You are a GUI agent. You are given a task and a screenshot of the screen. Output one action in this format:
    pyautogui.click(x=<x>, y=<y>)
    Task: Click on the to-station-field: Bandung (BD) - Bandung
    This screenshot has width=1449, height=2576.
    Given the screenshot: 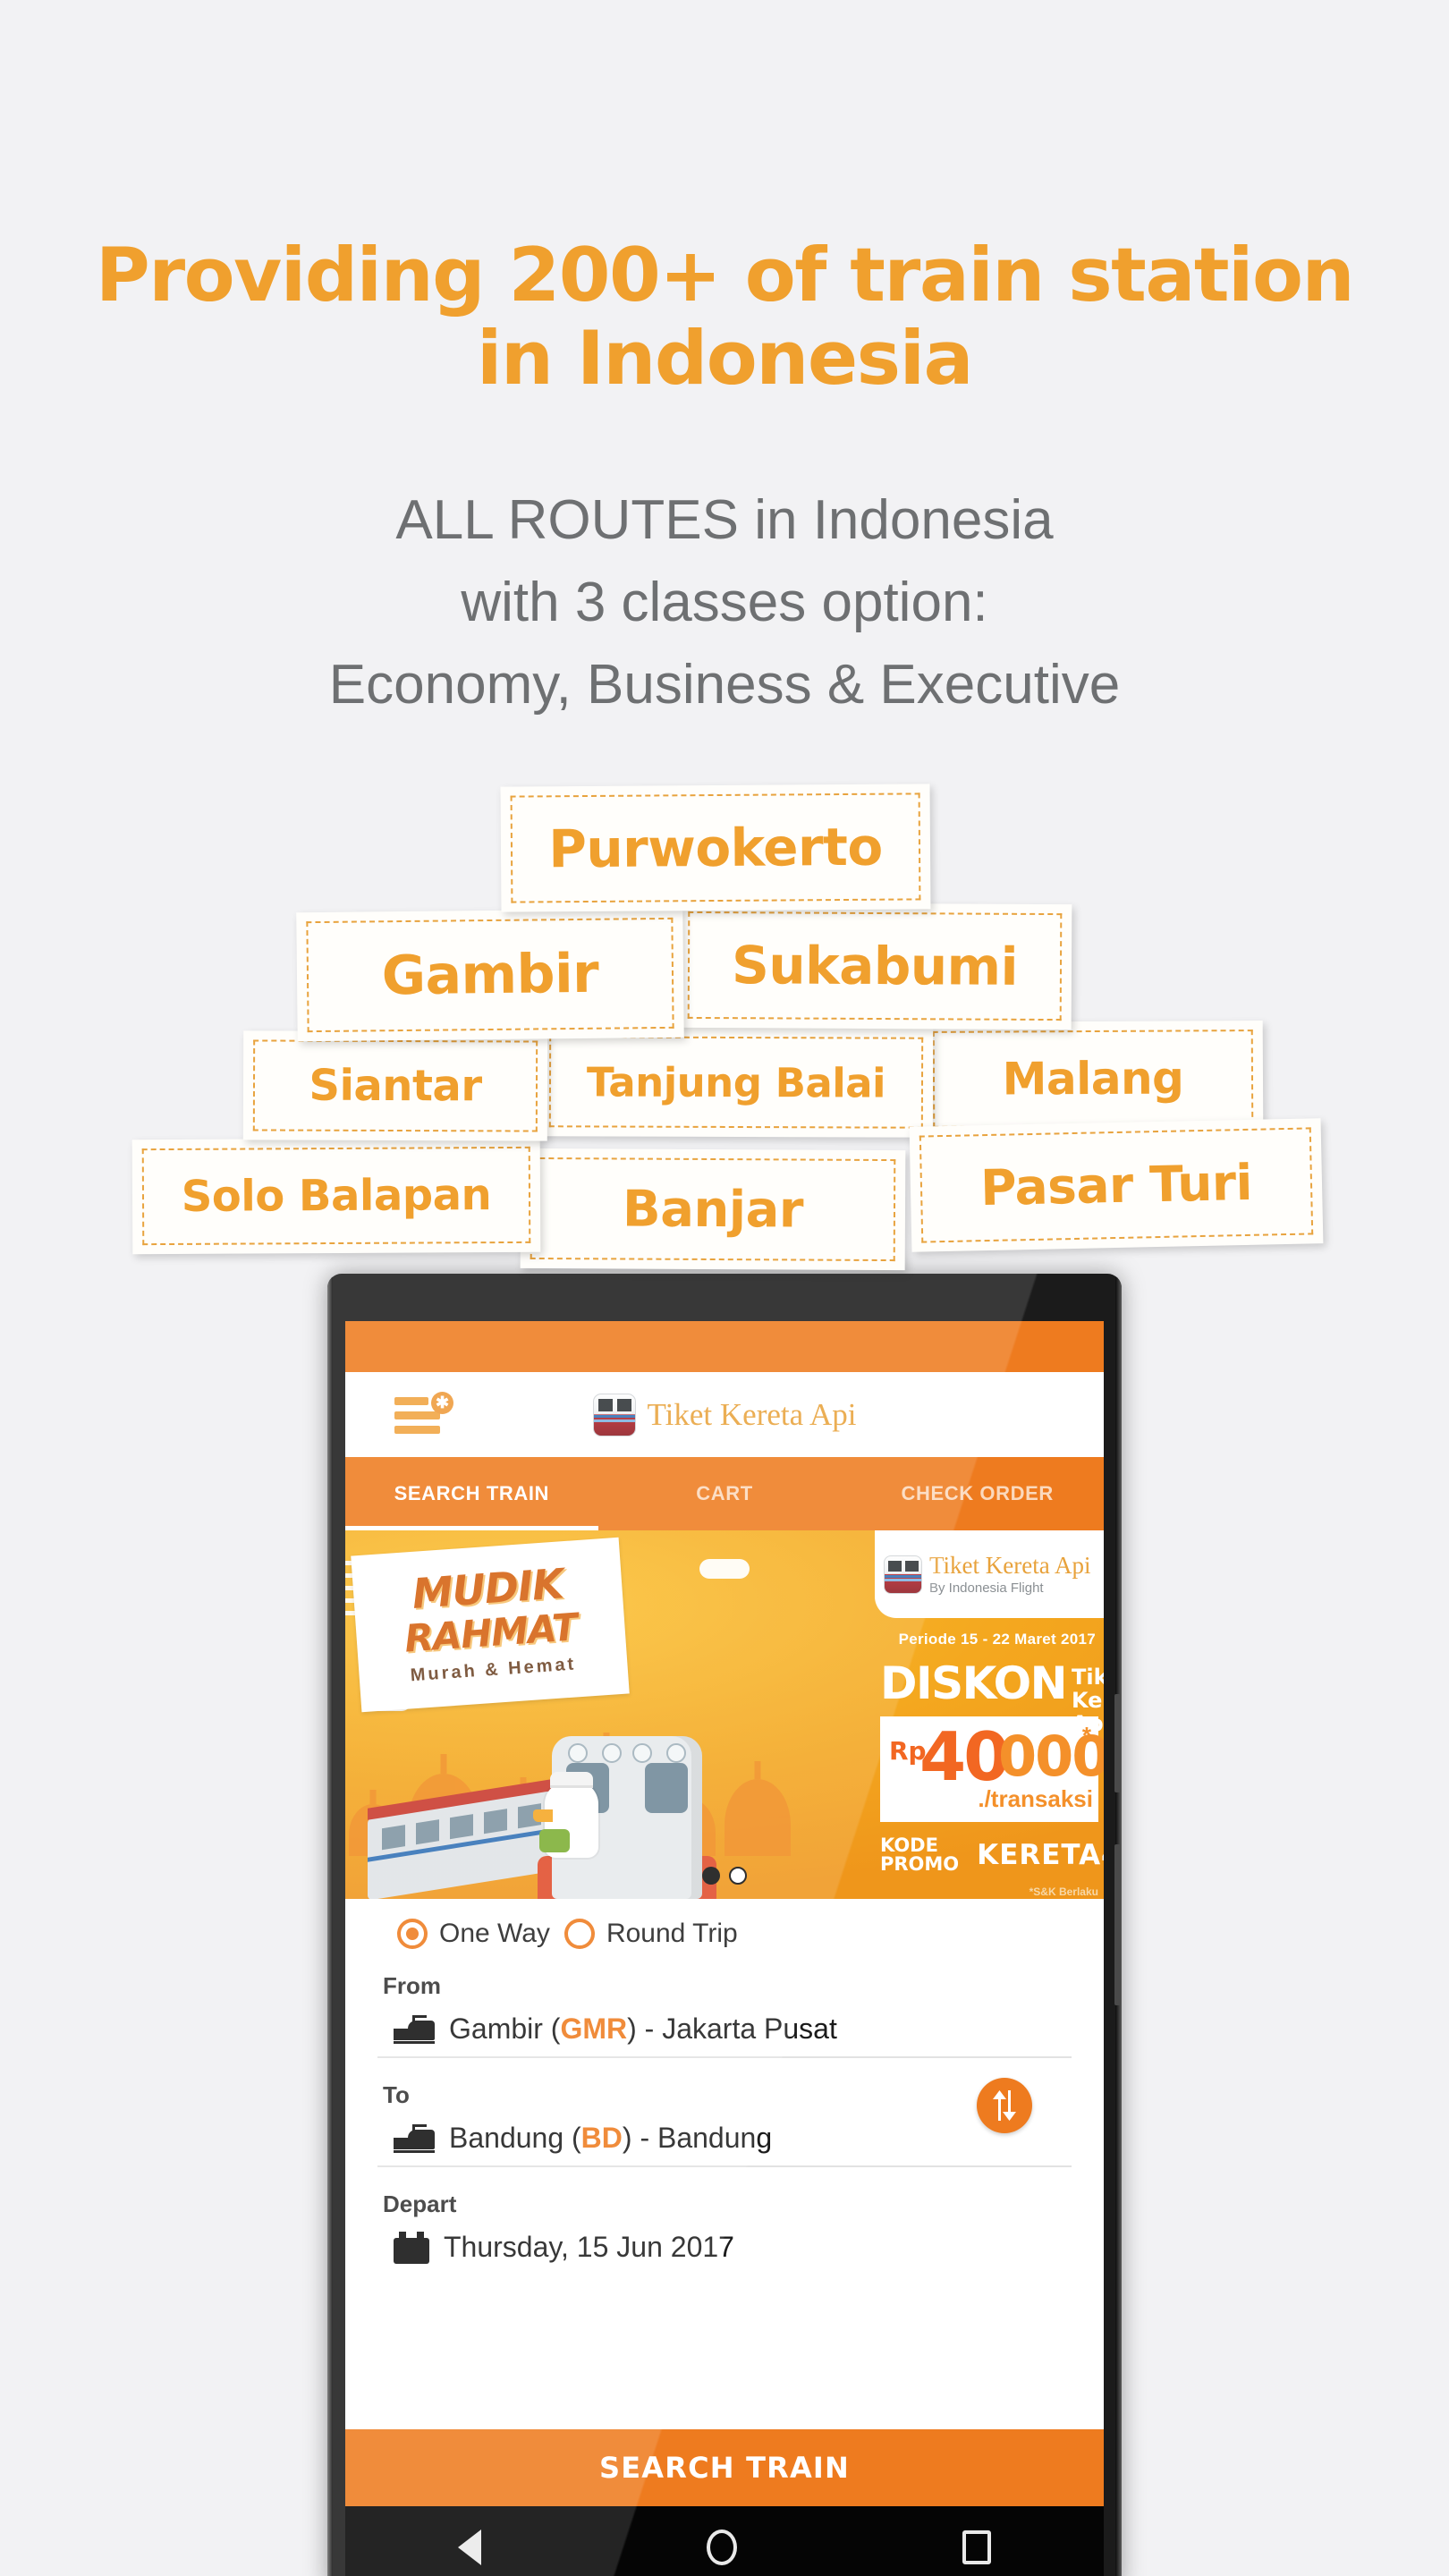 What is the action you would take?
    pyautogui.click(x=724, y=2138)
    